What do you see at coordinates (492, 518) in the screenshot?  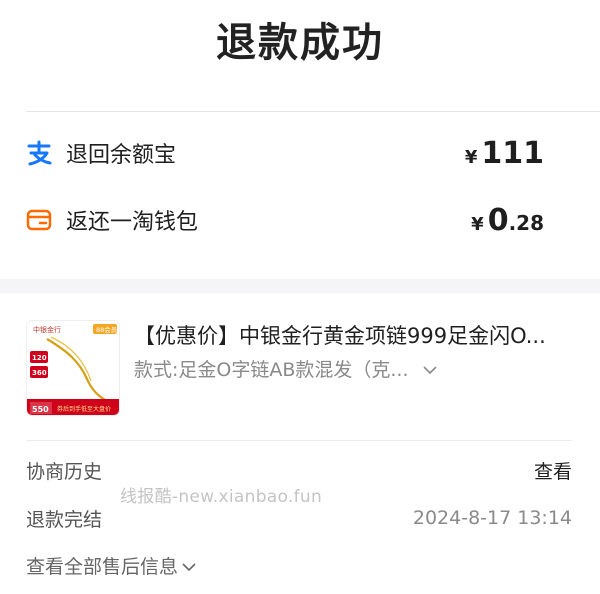 I see `status-time: 2024-8-17 13:14` at bounding box center [492, 518].